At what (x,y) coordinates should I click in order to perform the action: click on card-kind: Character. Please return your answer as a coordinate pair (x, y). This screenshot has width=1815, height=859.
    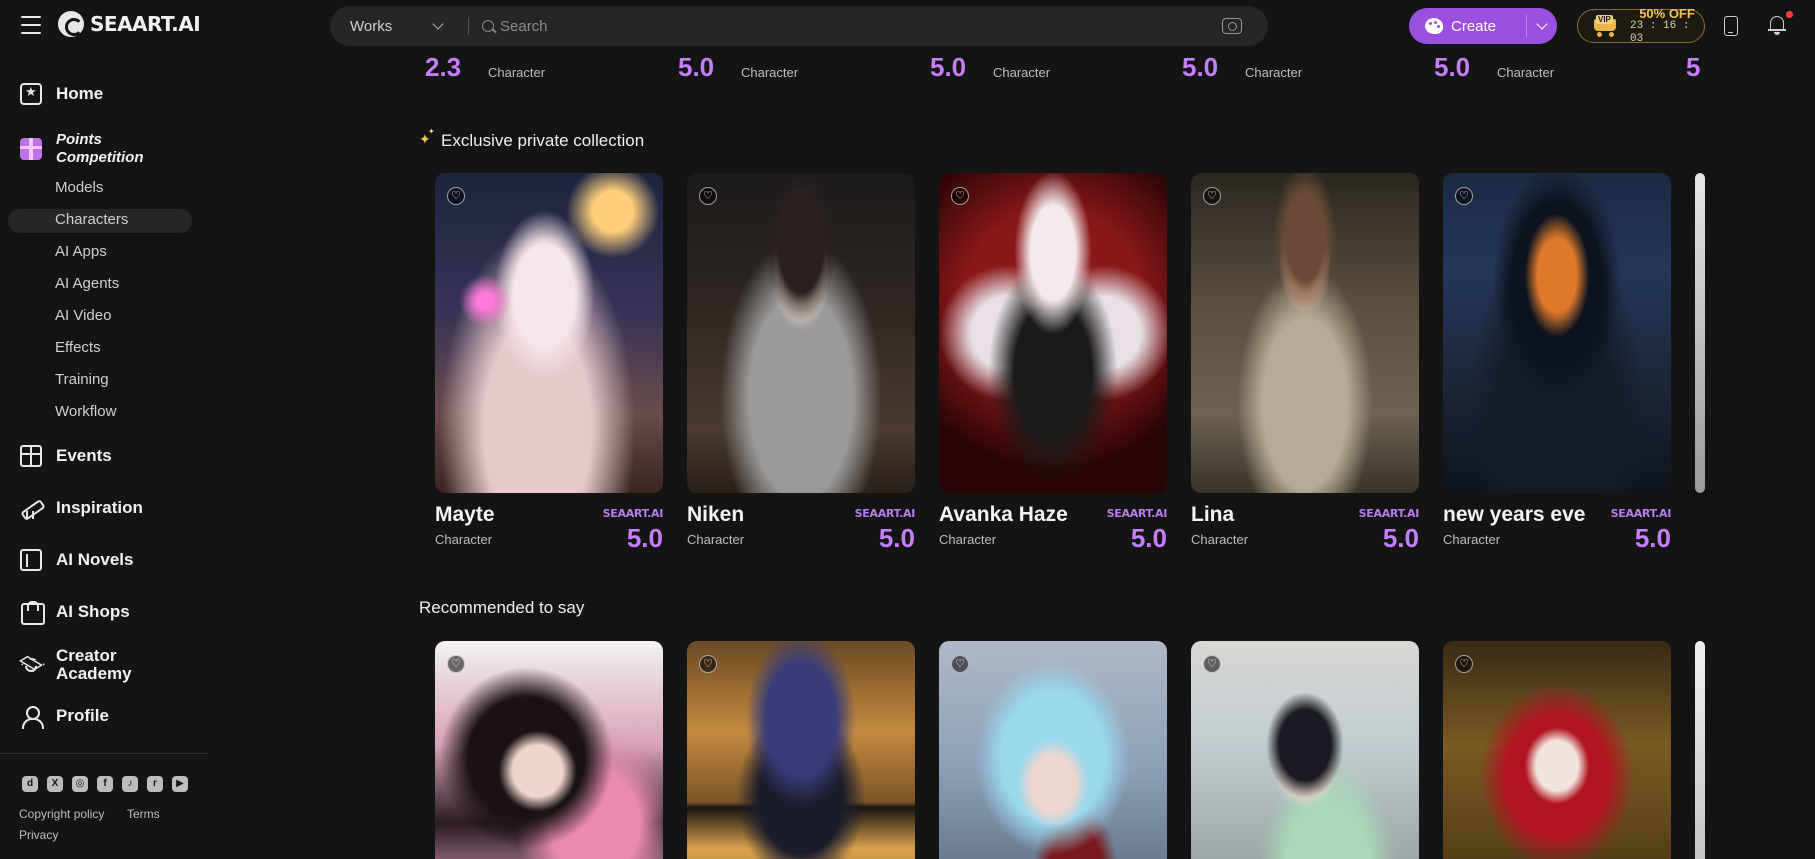
    Looking at the image, I should click on (1022, 72).